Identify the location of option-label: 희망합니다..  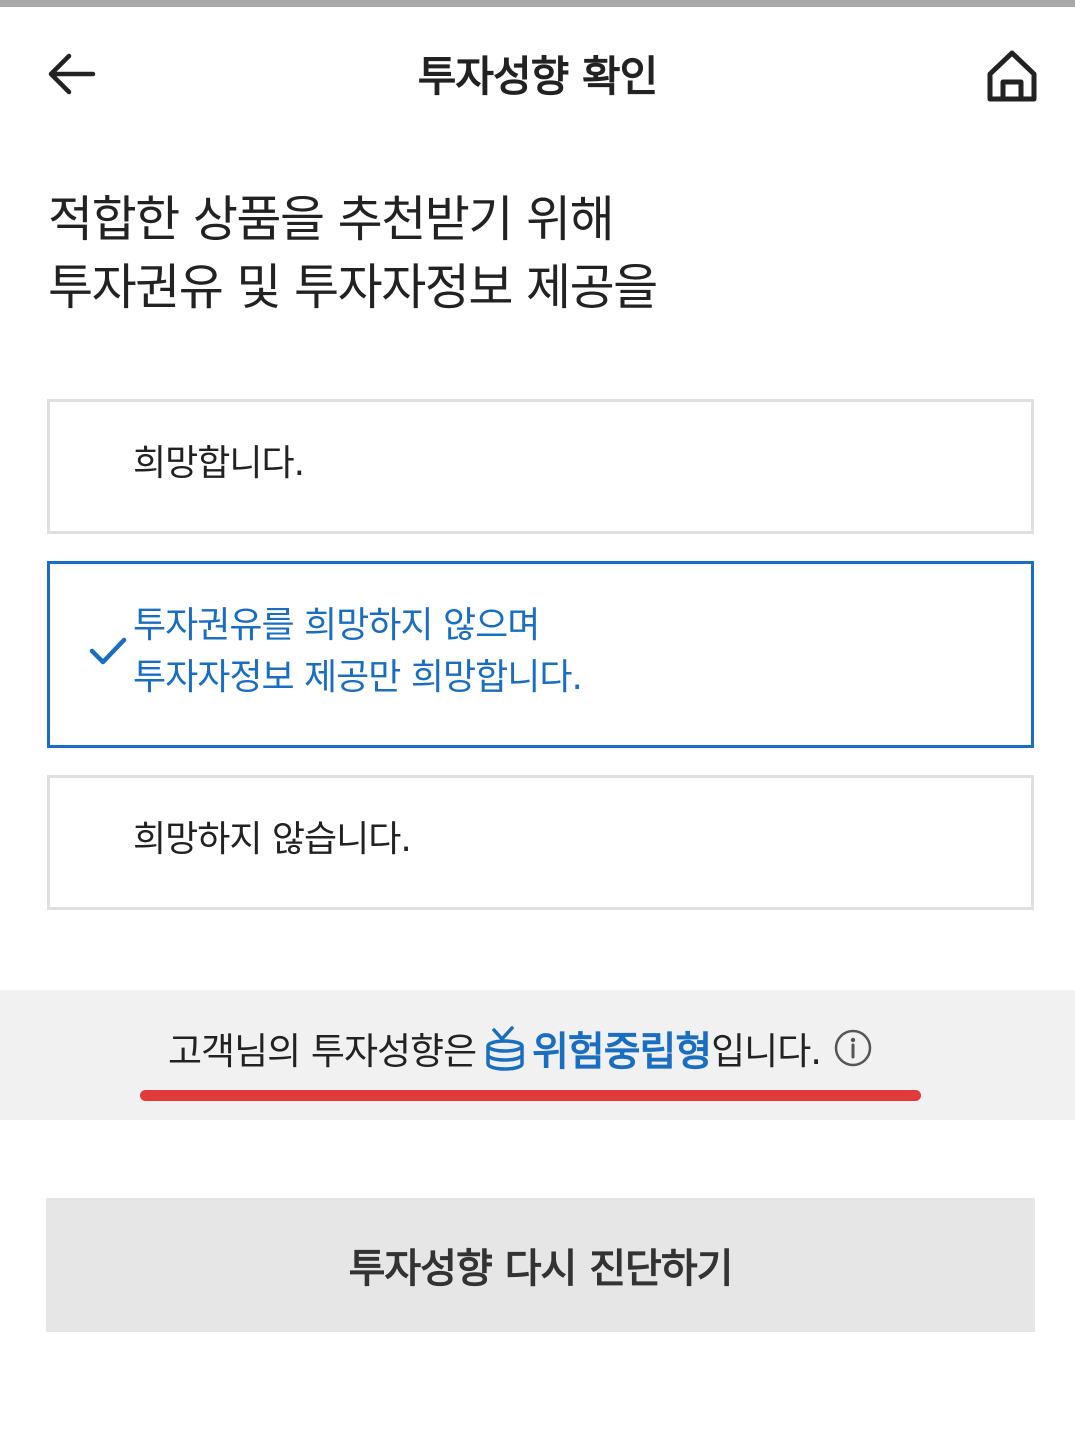
(219, 463).